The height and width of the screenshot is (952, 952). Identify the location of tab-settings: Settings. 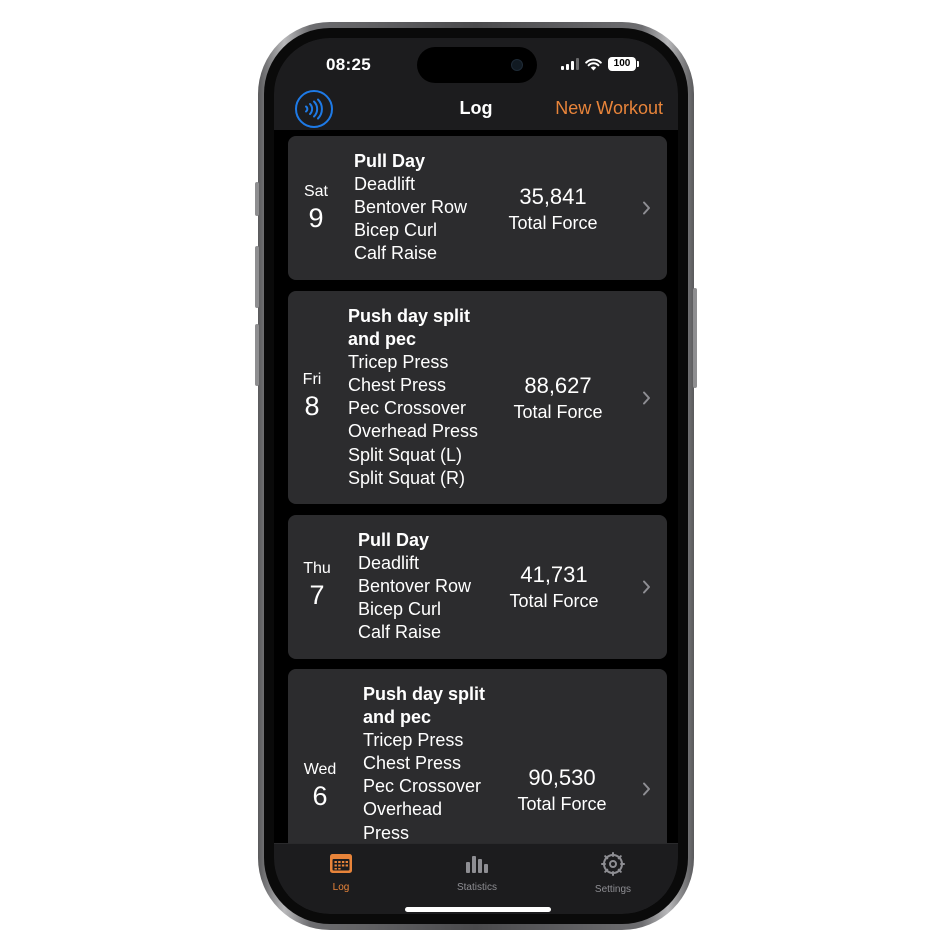
(613, 873).